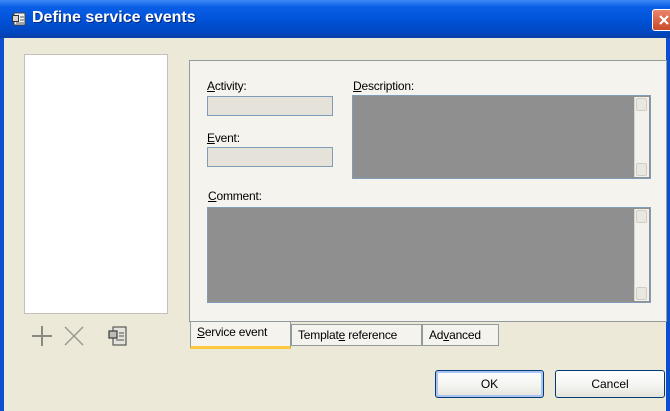 The width and height of the screenshot is (670, 411). What do you see at coordinates (489, 384) in the screenshot?
I see `ok-button: OK` at bounding box center [489, 384].